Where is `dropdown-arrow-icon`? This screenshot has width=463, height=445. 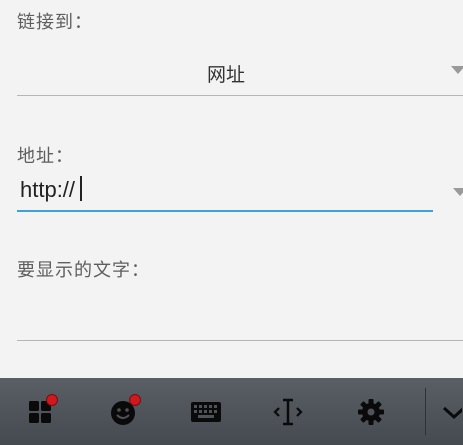 dropdown-arrow-icon is located at coordinates (457, 70).